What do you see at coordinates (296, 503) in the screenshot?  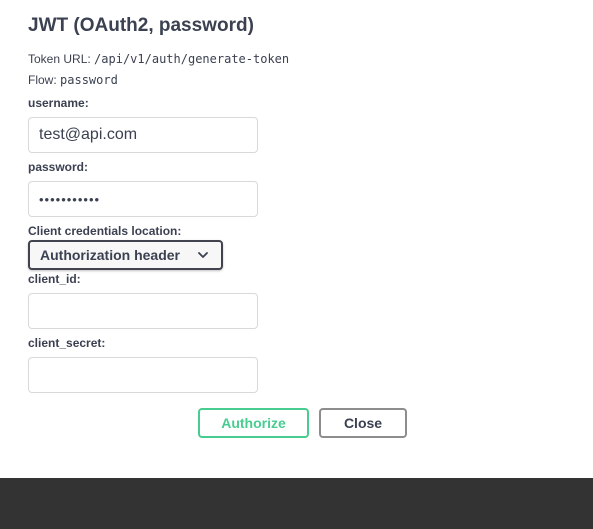 I see `page-footer-bar` at bounding box center [296, 503].